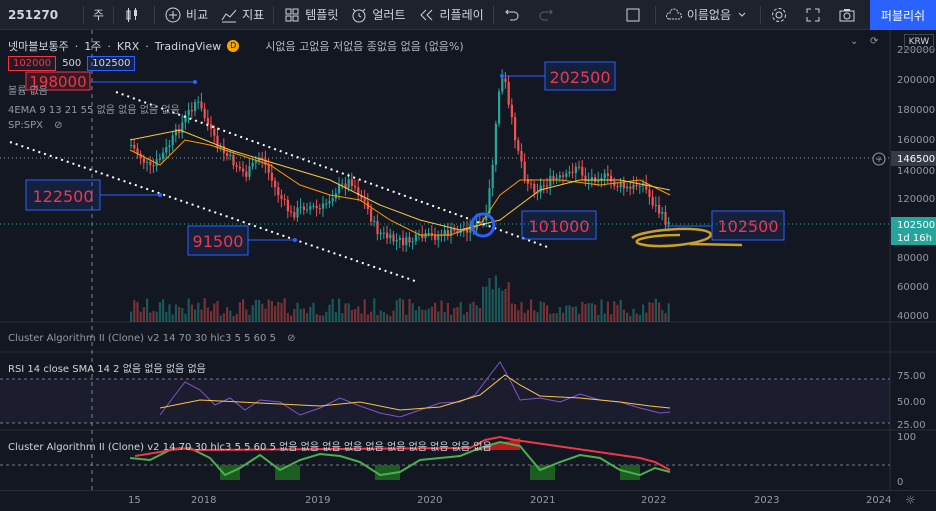  Describe the element at coordinates (548, 15) in the screenshot. I see `redo-button` at that location.